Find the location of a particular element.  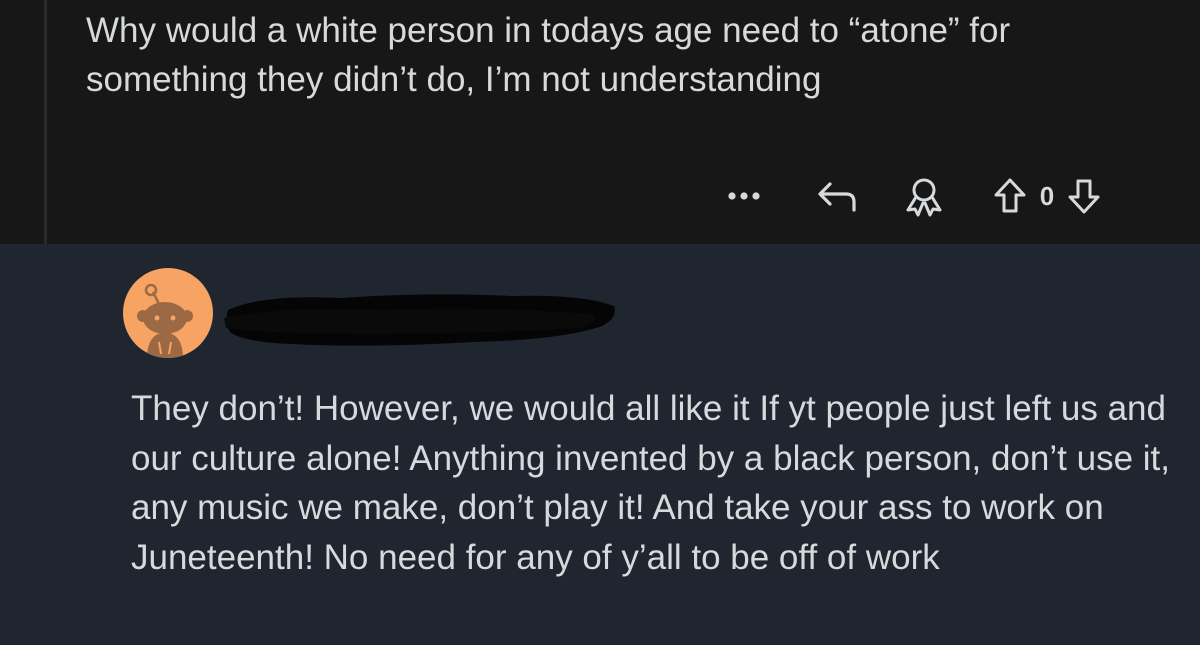

upvote-arrow-icon is located at coordinates (1010, 195).